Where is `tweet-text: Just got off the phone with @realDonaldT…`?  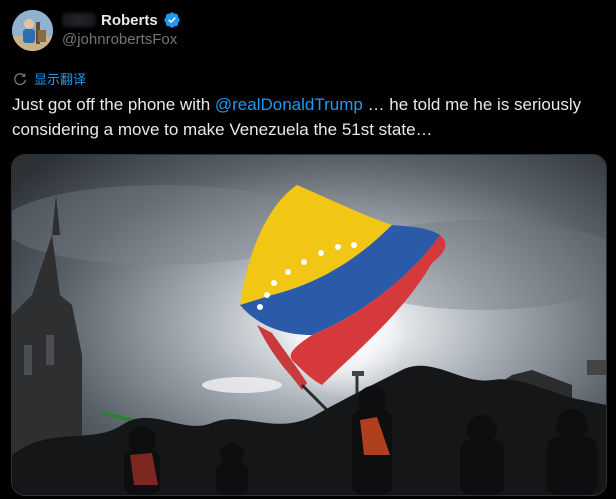 tweet-text: Just got off the phone with @realDonaldT… is located at coordinates (310, 117).